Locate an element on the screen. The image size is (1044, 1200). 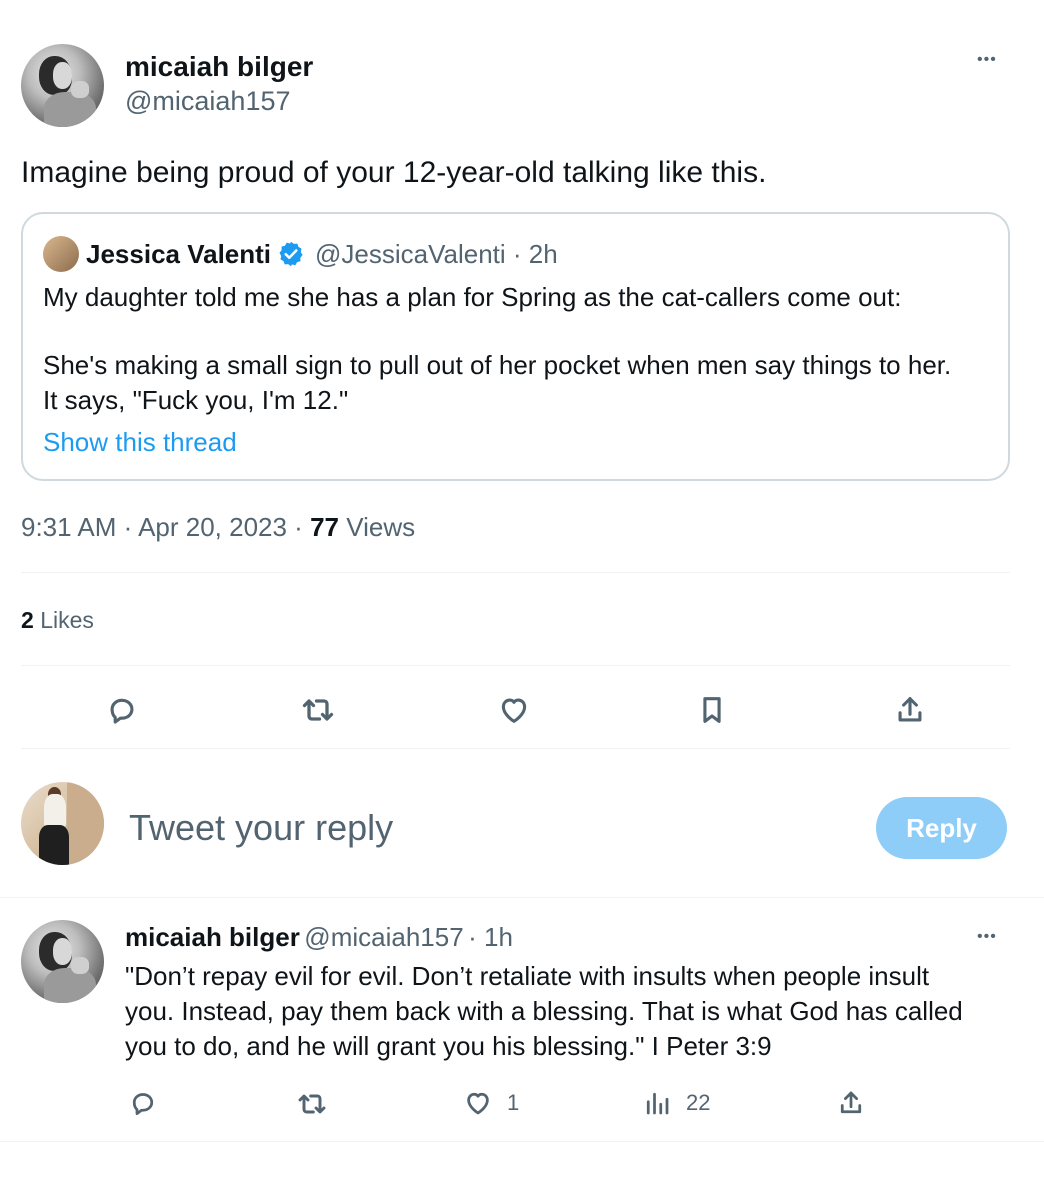
reply-age: · 1h is located at coordinates (490, 937).